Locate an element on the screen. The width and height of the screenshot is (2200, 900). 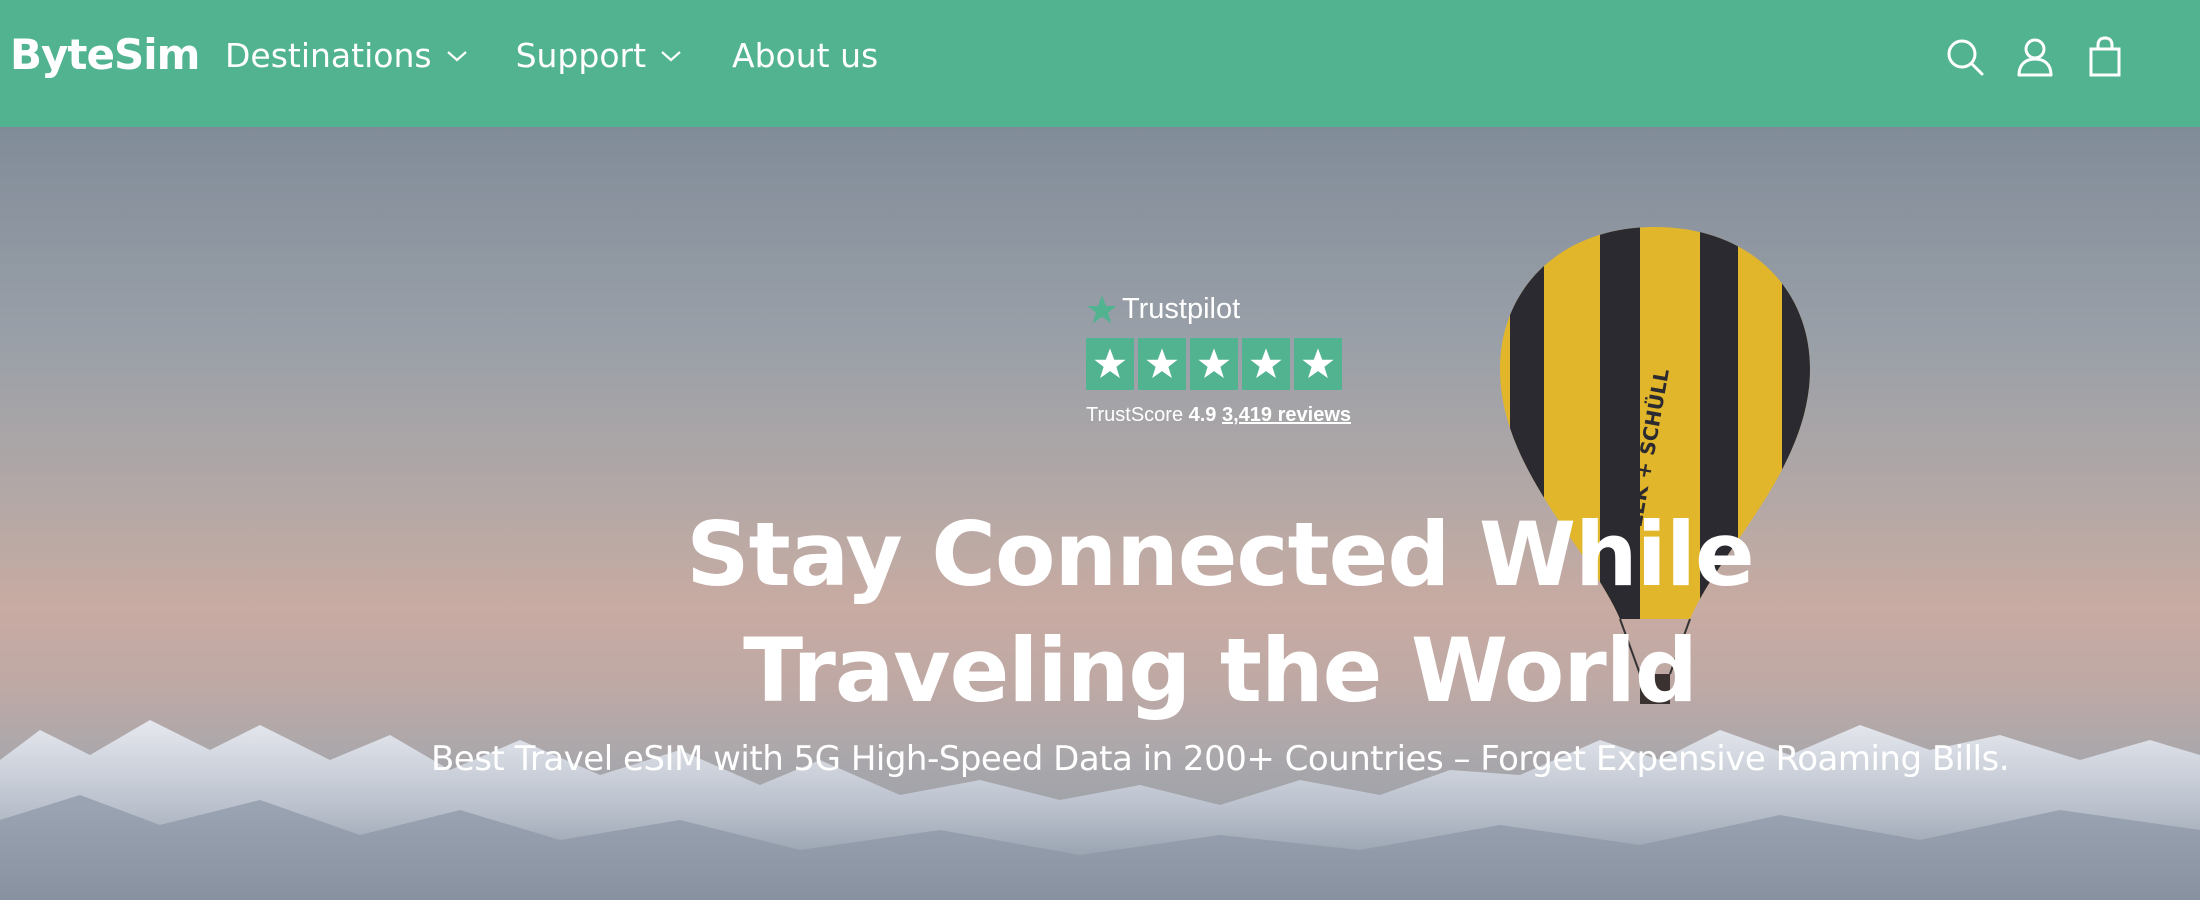
account-icon is located at coordinates (2035, 57).